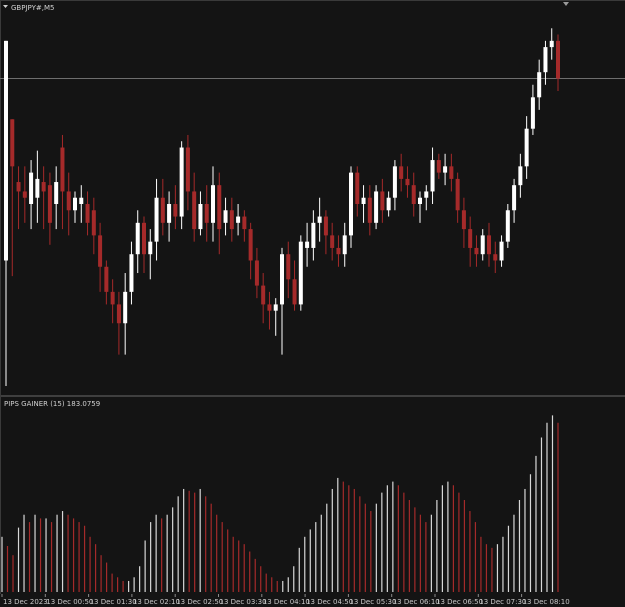 This screenshot has height=607, width=625. Describe the element at coordinates (113, 602) in the screenshot. I see `time-label: 13 Dec 01:30` at that location.